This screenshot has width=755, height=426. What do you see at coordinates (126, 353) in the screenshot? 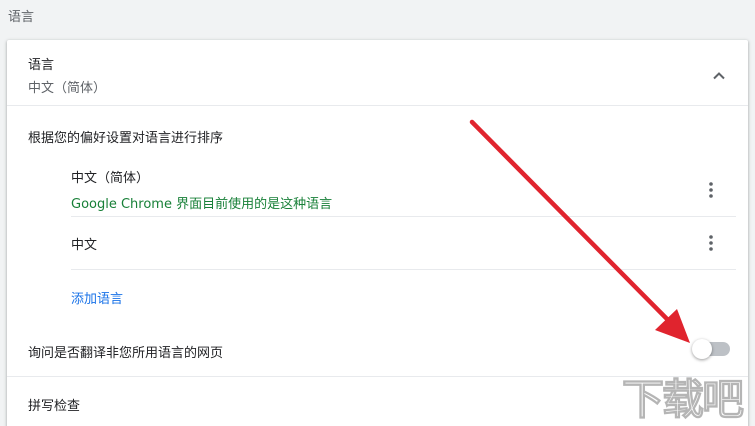
I see `translate-offer-label: 询问是否翻译非您所用语言的网页` at bounding box center [126, 353].